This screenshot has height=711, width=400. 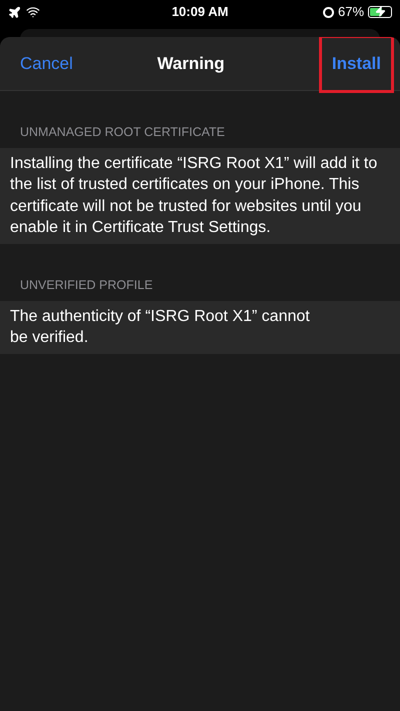 I want to click on section-text: Installing the certificate “ISRG Root X1” will add it to the list of trusted certificates on your iPhone. This certificate will not be trusted for websites until you enable it in Certificate Trust Settings., so click(x=200, y=196).